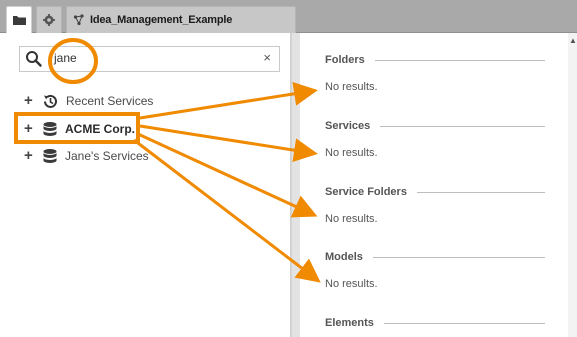  I want to click on tab-model-label: Idea_Management_Example, so click(161, 20).